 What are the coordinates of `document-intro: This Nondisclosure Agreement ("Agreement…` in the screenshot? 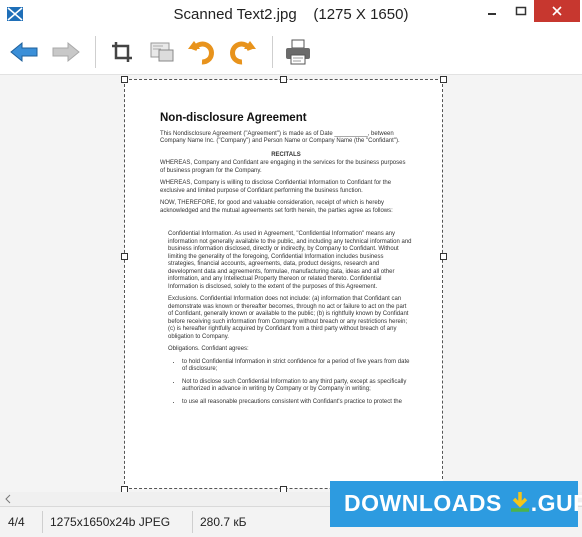 It's located at (280, 137).